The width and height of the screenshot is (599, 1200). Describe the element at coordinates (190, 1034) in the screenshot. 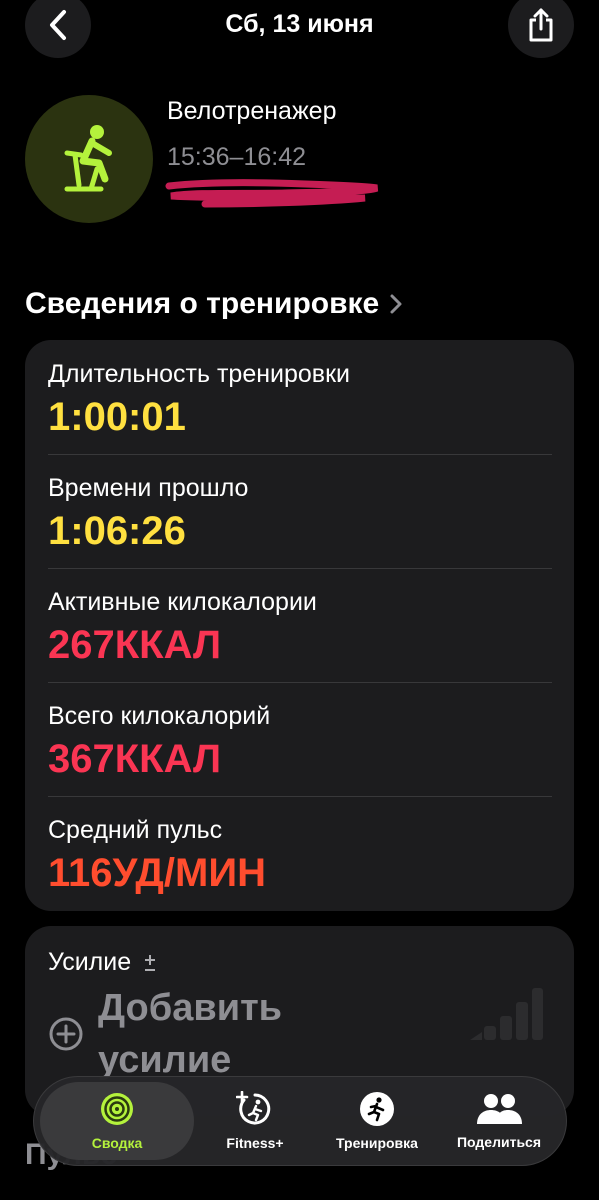

I see `add-effort-label: Добавить усилие` at that location.